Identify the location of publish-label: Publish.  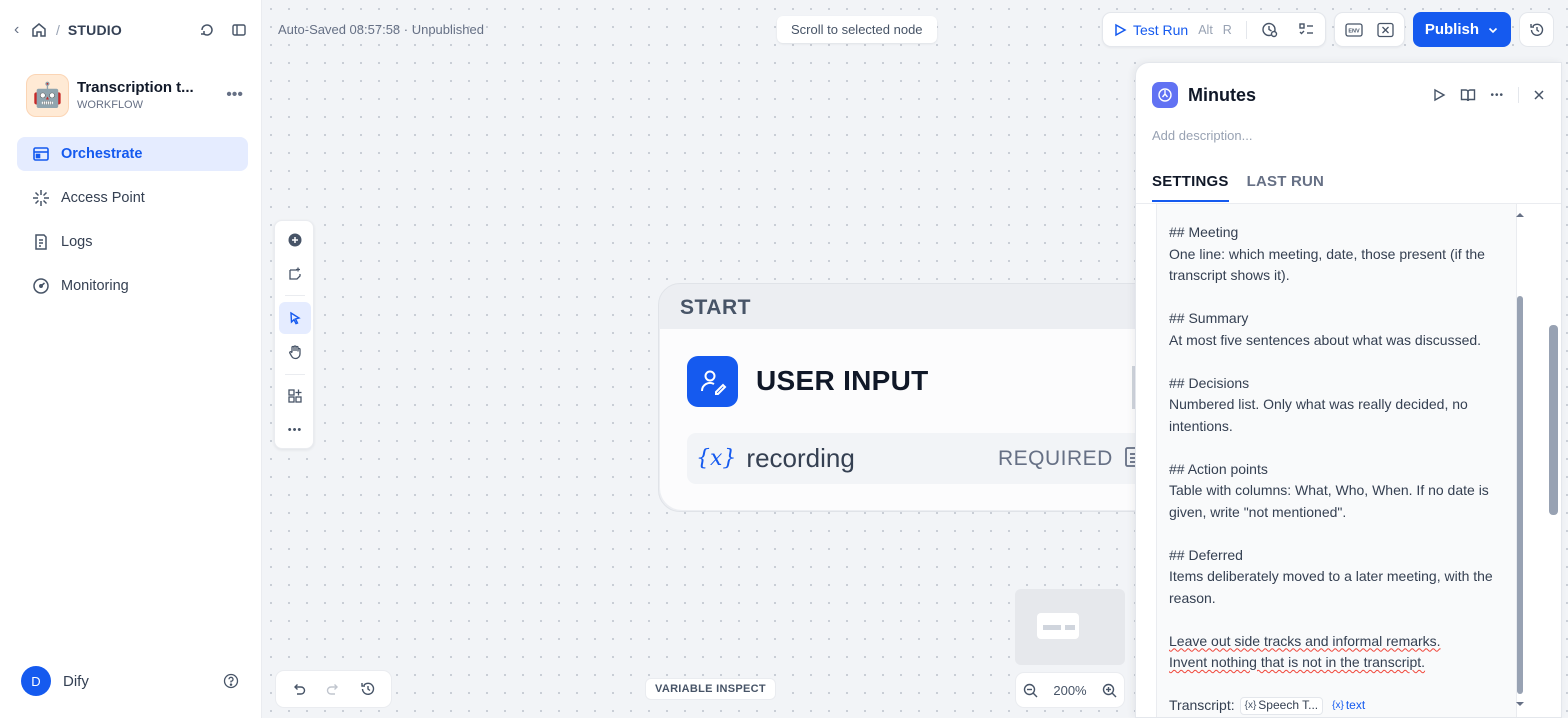
(1451, 29).